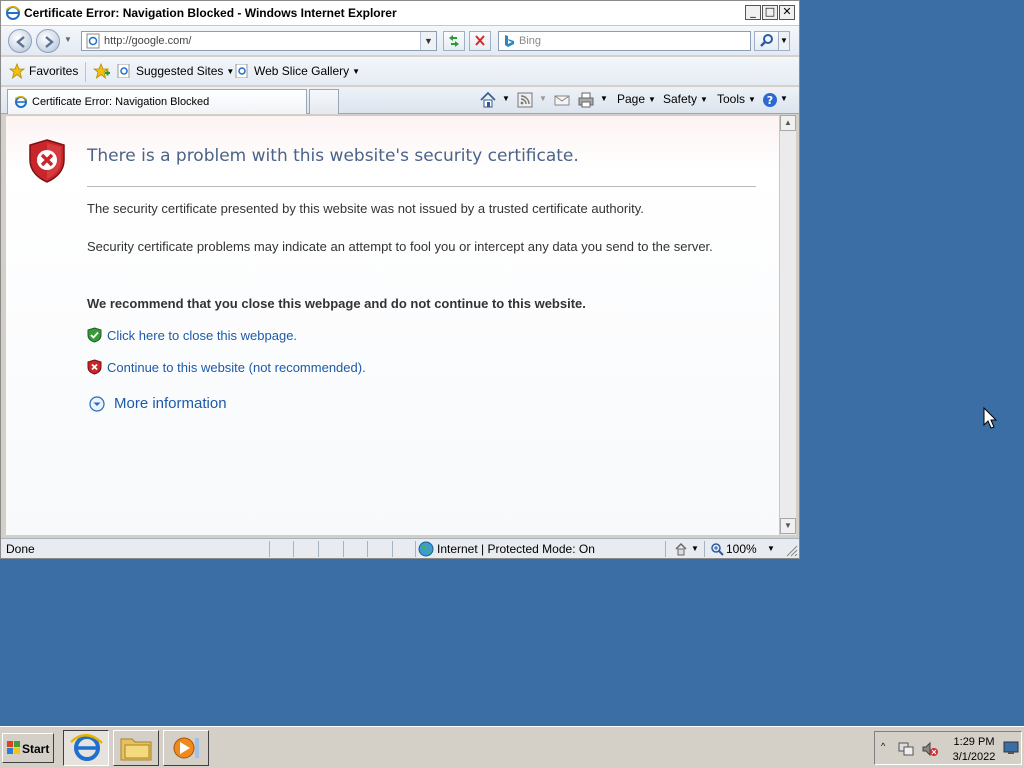  Describe the element at coordinates (85, 72) in the screenshot. I see `favorites-separator` at that location.